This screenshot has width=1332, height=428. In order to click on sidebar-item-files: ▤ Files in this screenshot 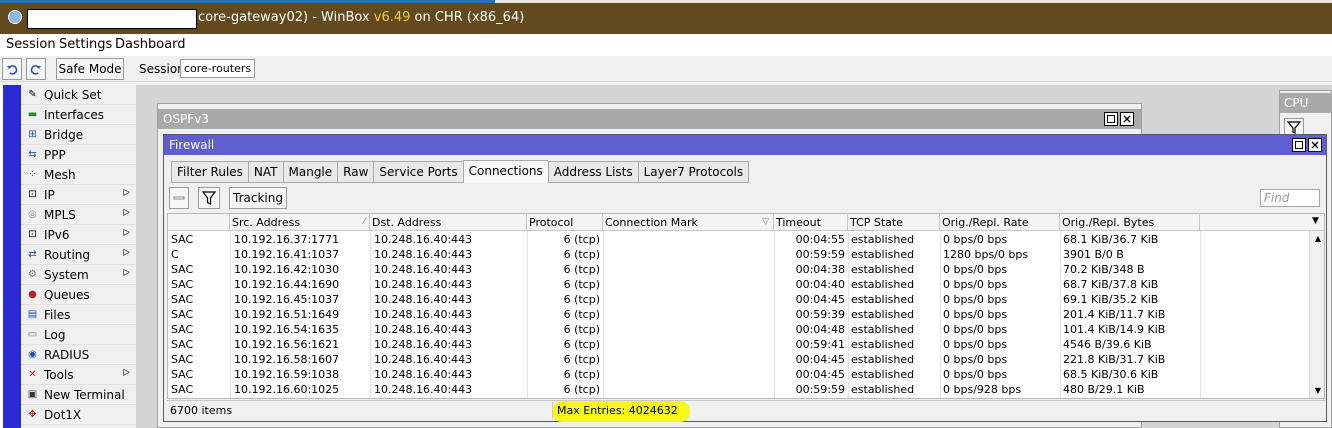, I will do `click(78, 315)`.